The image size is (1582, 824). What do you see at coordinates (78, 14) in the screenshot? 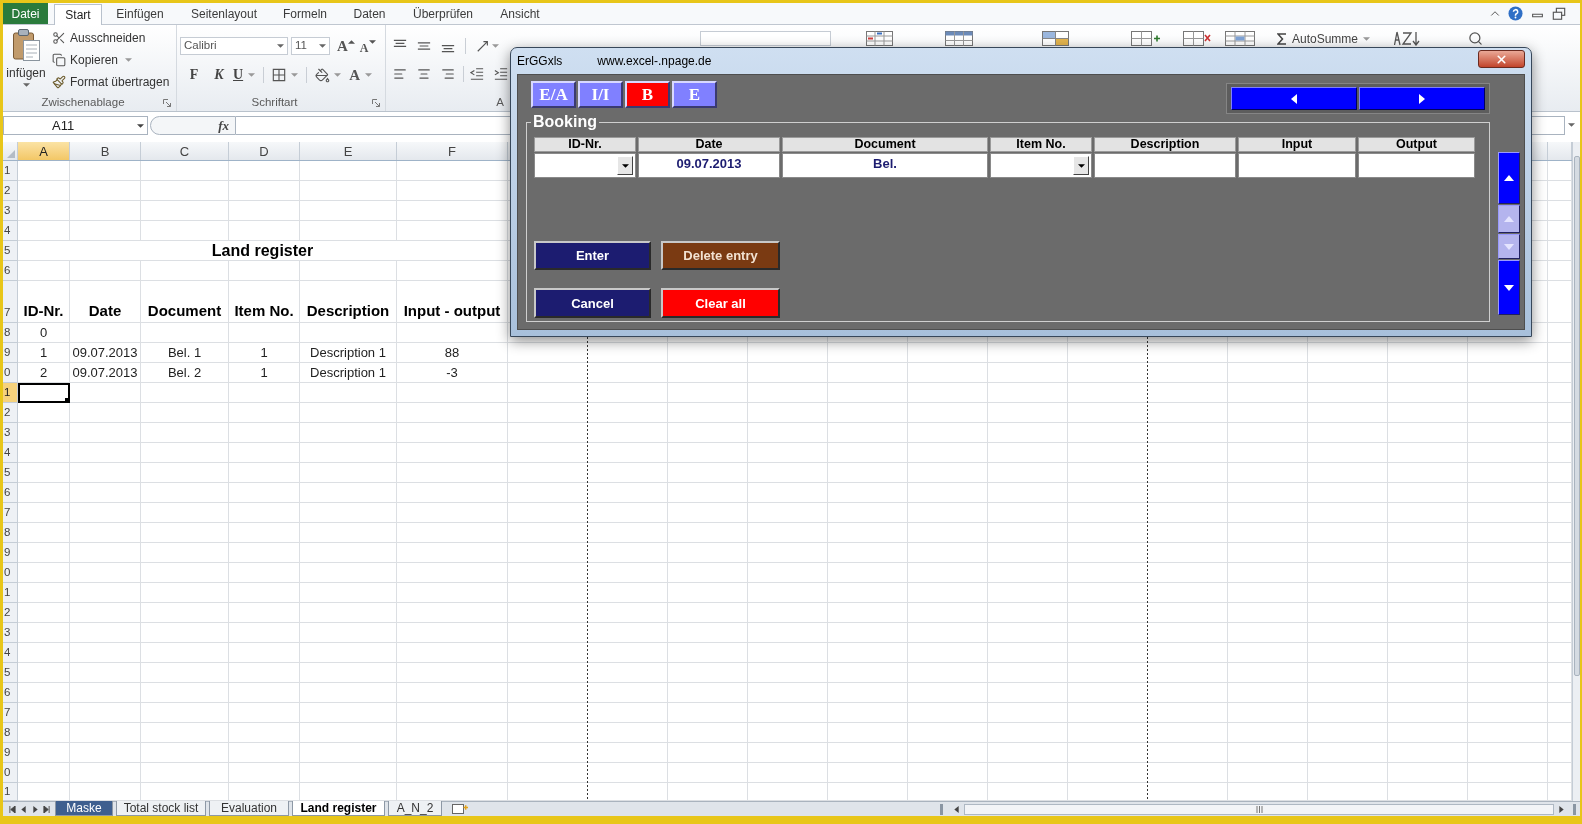
I see `ribbon-tab: Start` at bounding box center [78, 14].